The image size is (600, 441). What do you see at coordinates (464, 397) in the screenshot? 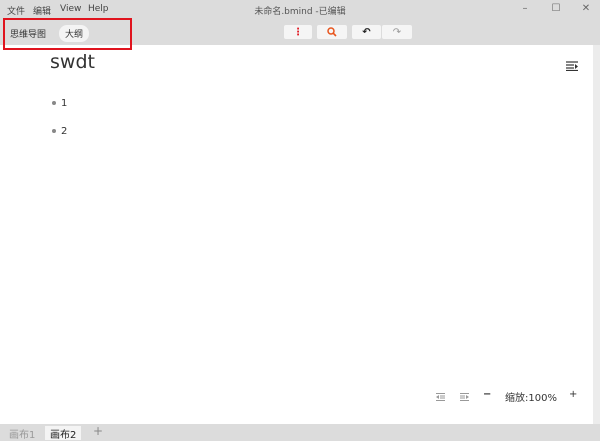
I see `indent-icon` at bounding box center [464, 397].